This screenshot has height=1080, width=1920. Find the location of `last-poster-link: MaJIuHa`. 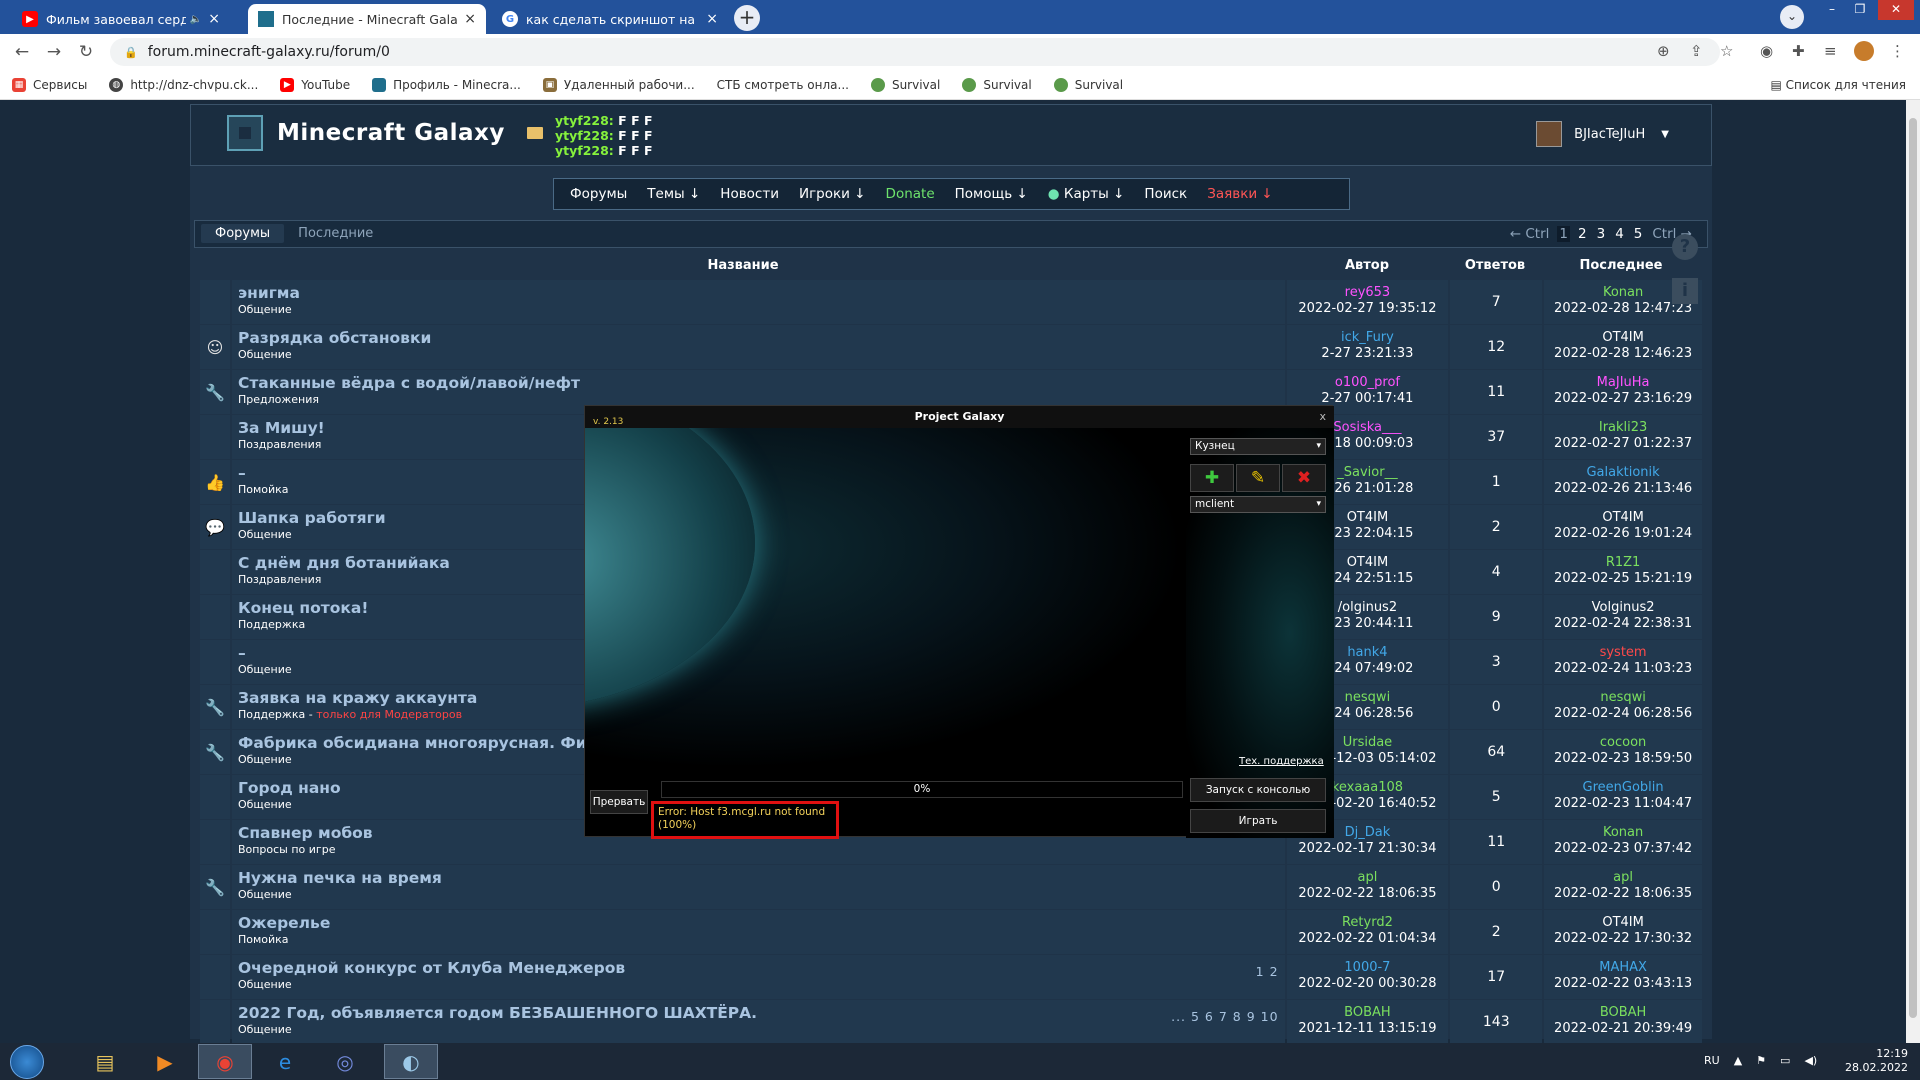

last-poster-link: MaJIuHa is located at coordinates (1623, 383).